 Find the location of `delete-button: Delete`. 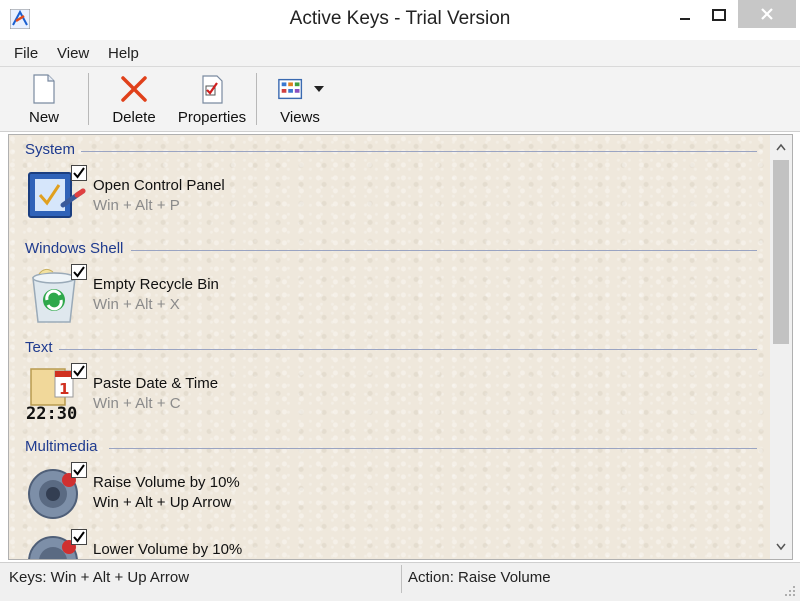

delete-button: Delete is located at coordinates (134, 99).